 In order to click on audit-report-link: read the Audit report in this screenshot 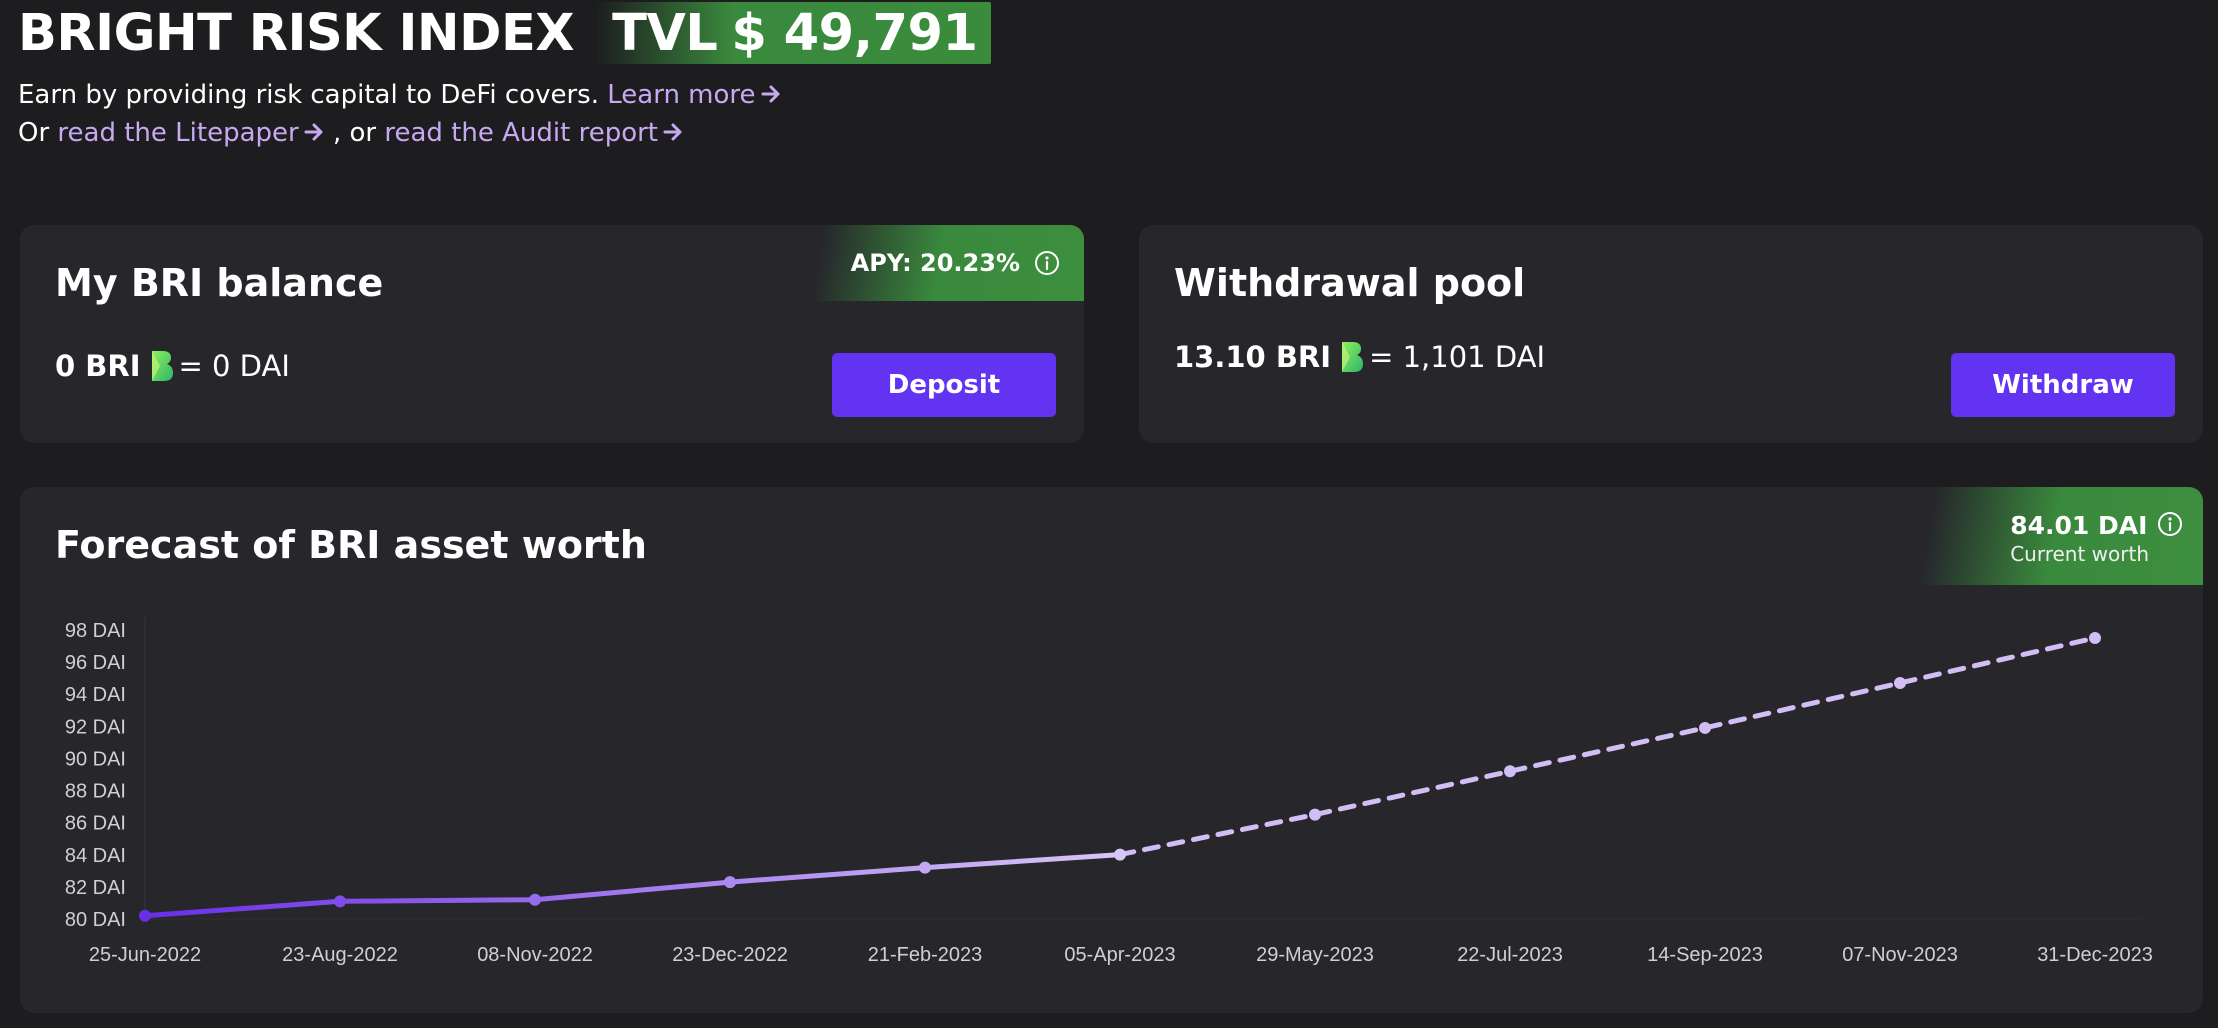, I will do `click(534, 133)`.